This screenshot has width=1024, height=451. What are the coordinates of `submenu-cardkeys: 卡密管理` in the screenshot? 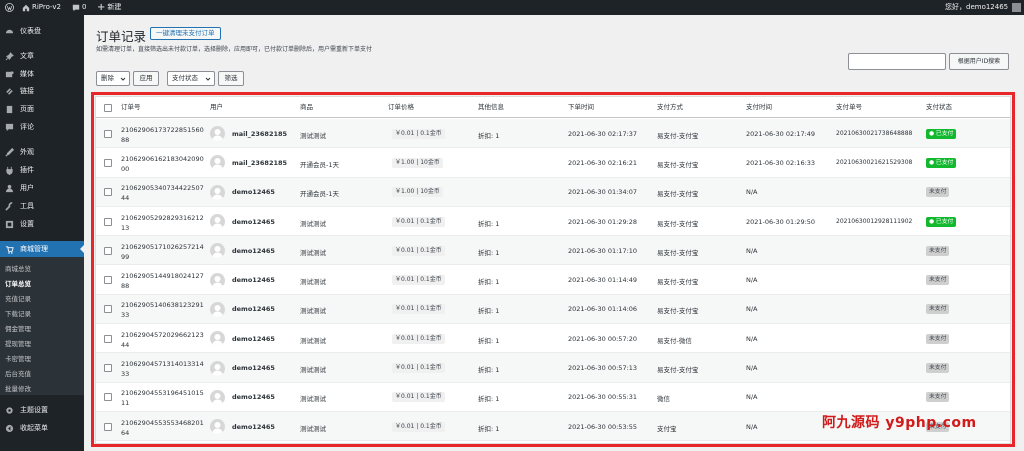 It's located at (18, 359).